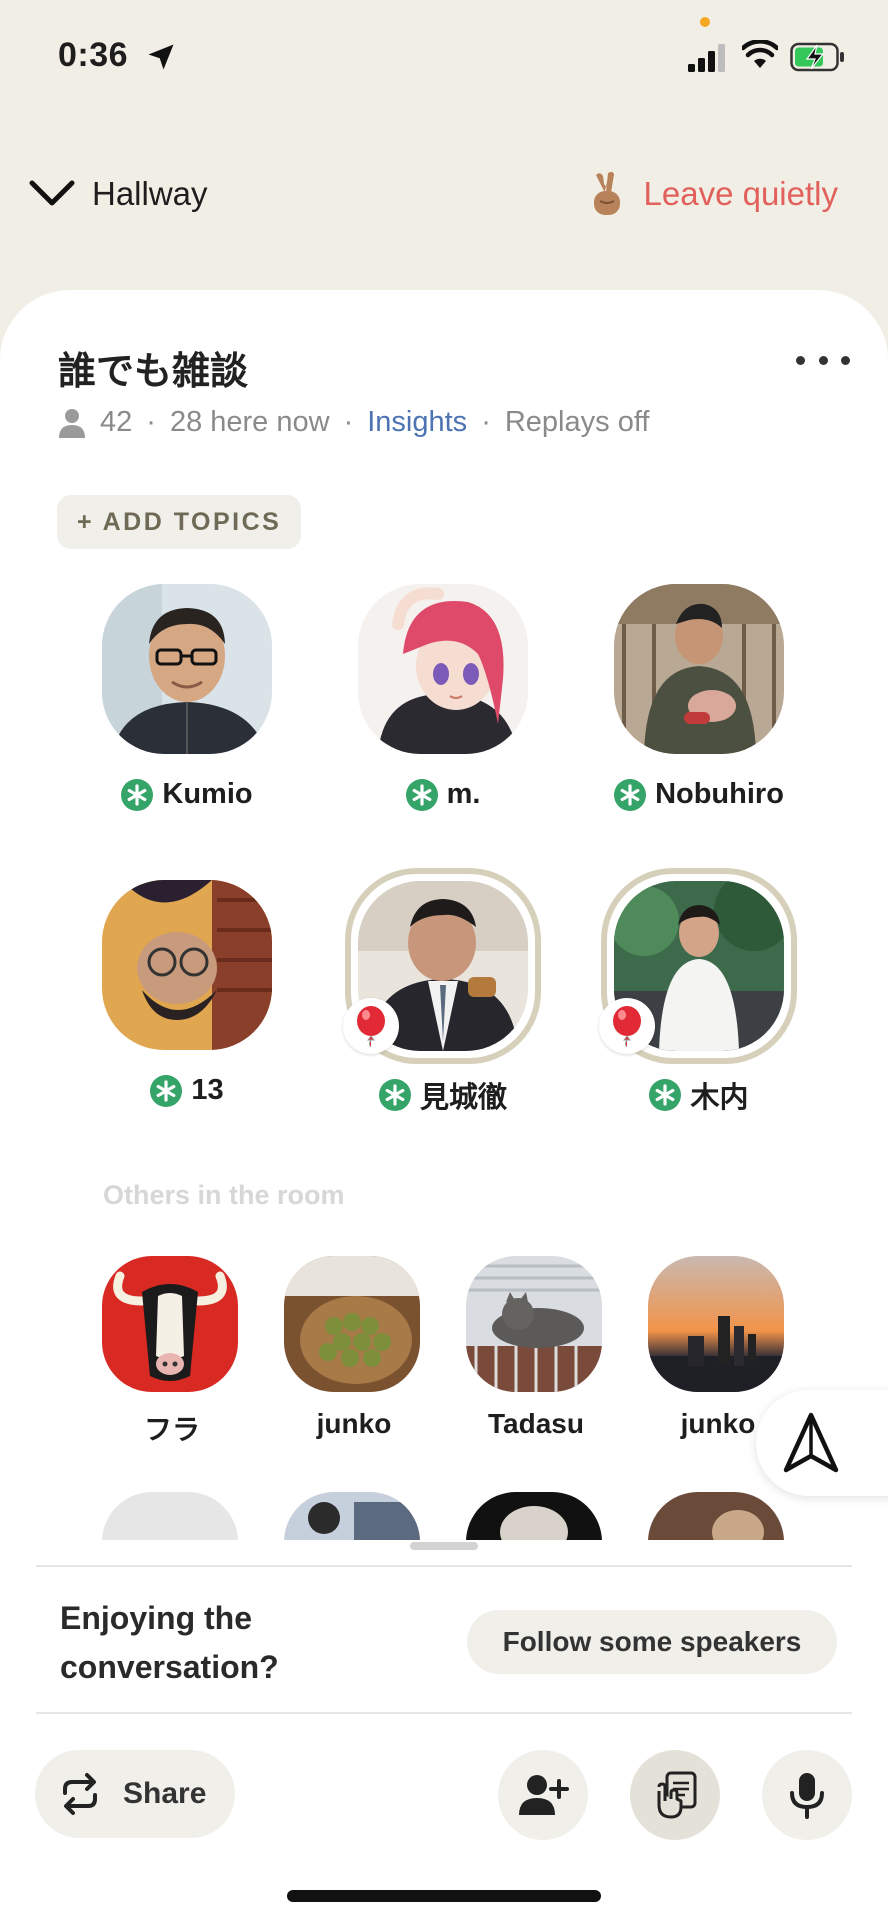 The height and width of the screenshot is (1920, 888). I want to click on share-button: Share, so click(135, 1794).